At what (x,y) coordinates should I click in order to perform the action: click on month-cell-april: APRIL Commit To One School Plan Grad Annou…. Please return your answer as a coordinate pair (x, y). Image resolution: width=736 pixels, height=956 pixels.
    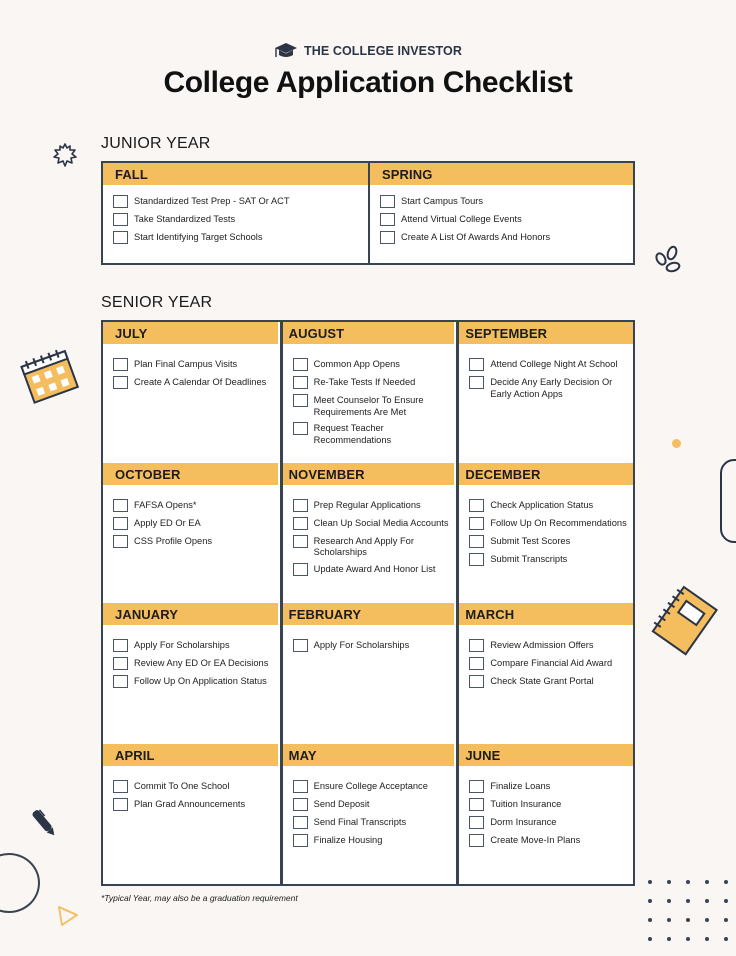
    Looking at the image, I should click on (191, 813).